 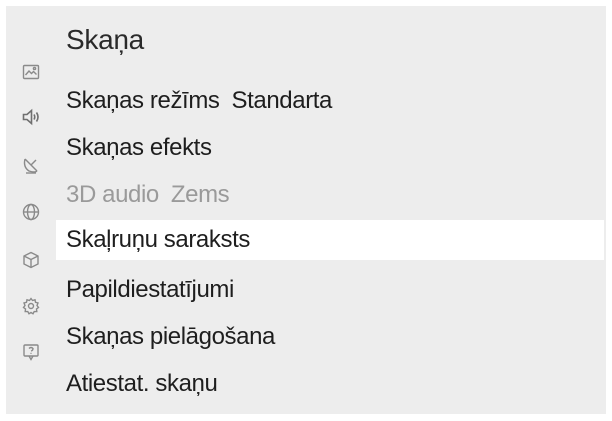 What do you see at coordinates (143, 100) in the screenshot?
I see `menu-item-label: Skaņas režīms` at bounding box center [143, 100].